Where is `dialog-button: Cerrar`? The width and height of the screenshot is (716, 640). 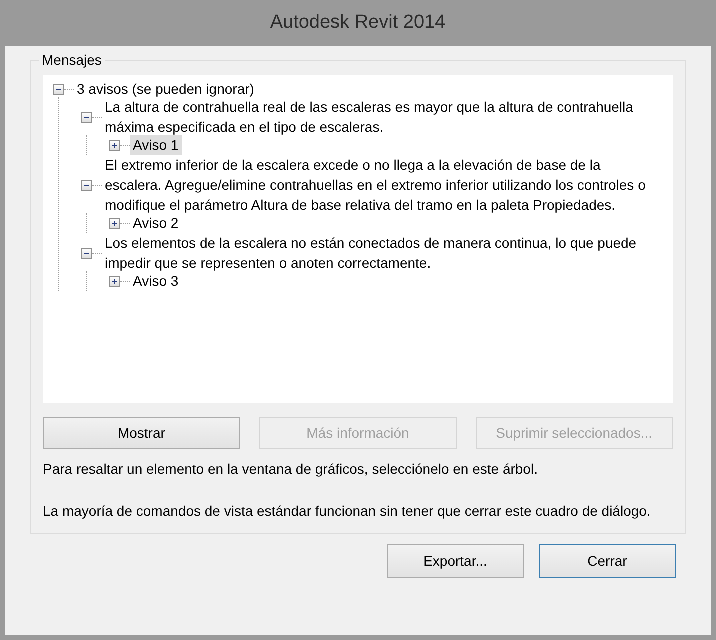 dialog-button: Cerrar is located at coordinates (607, 561).